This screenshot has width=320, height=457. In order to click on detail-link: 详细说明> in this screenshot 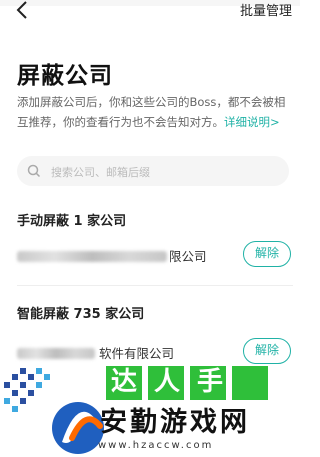, I will do `click(252, 122)`.